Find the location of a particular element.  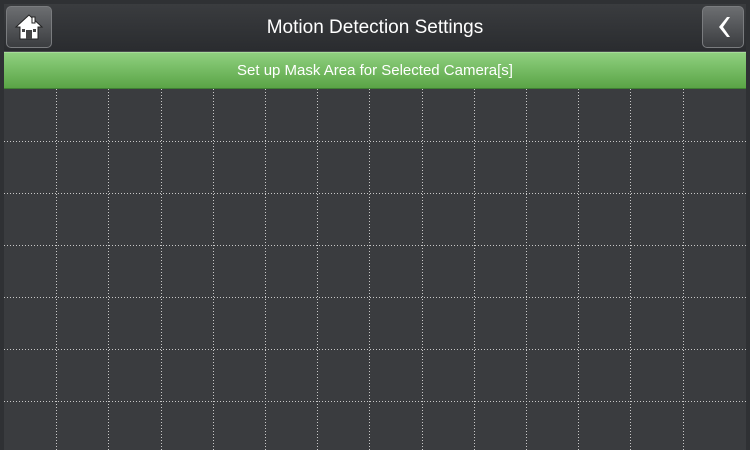

page-title: Motion Detection Settings is located at coordinates (375, 27).